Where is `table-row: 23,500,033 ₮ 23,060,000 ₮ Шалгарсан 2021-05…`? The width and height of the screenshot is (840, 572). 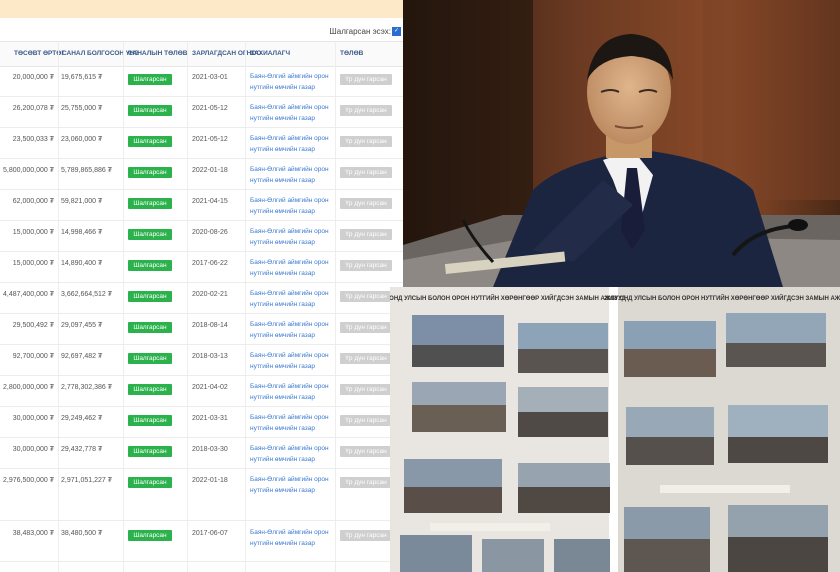
table-row: 23,500,033 ₮ 23,060,000 ₮ Шалгарсан 2021-05… is located at coordinates (201, 143).